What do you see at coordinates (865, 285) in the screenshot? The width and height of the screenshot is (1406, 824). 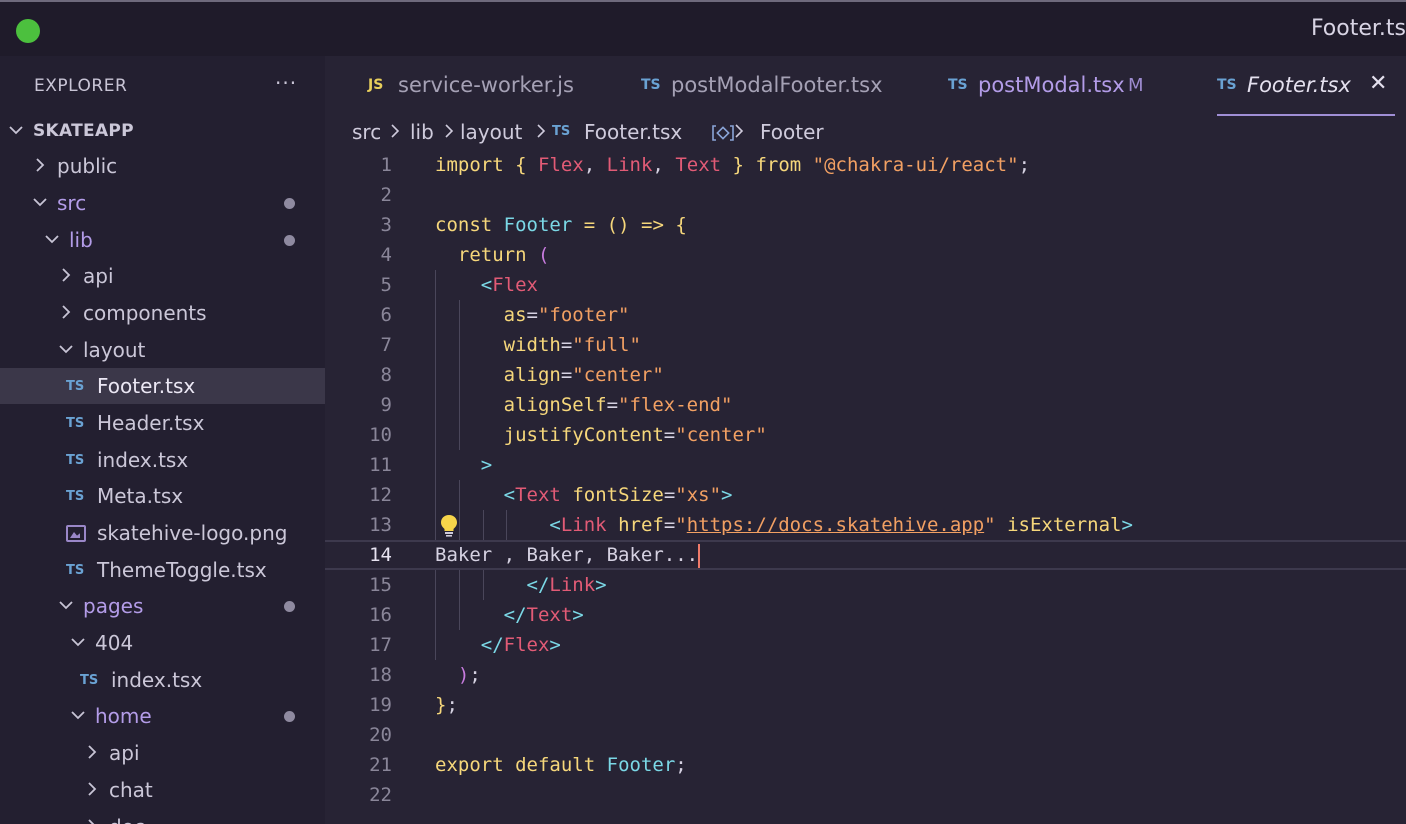 I see `code-line: 5 <Flex` at bounding box center [865, 285].